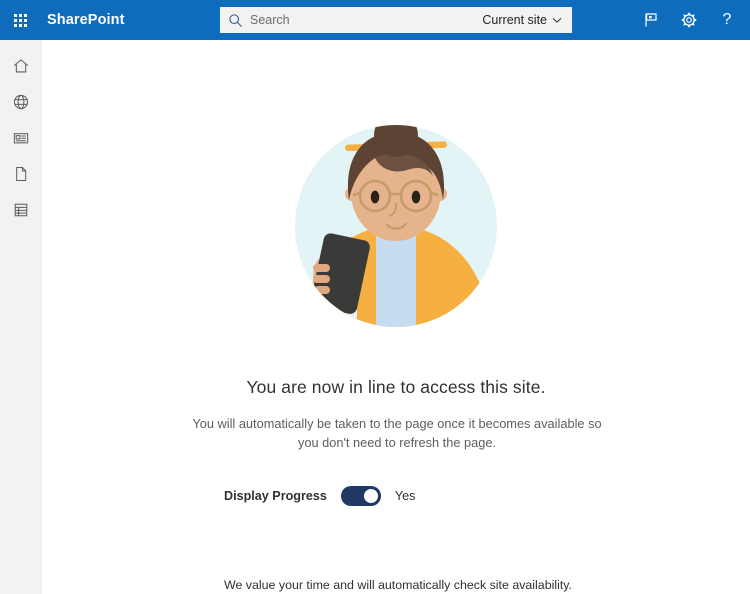 Image resolution: width=750 pixels, height=594 pixels. Describe the element at coordinates (727, 20) in the screenshot. I see `help-question-icon: ?` at that location.